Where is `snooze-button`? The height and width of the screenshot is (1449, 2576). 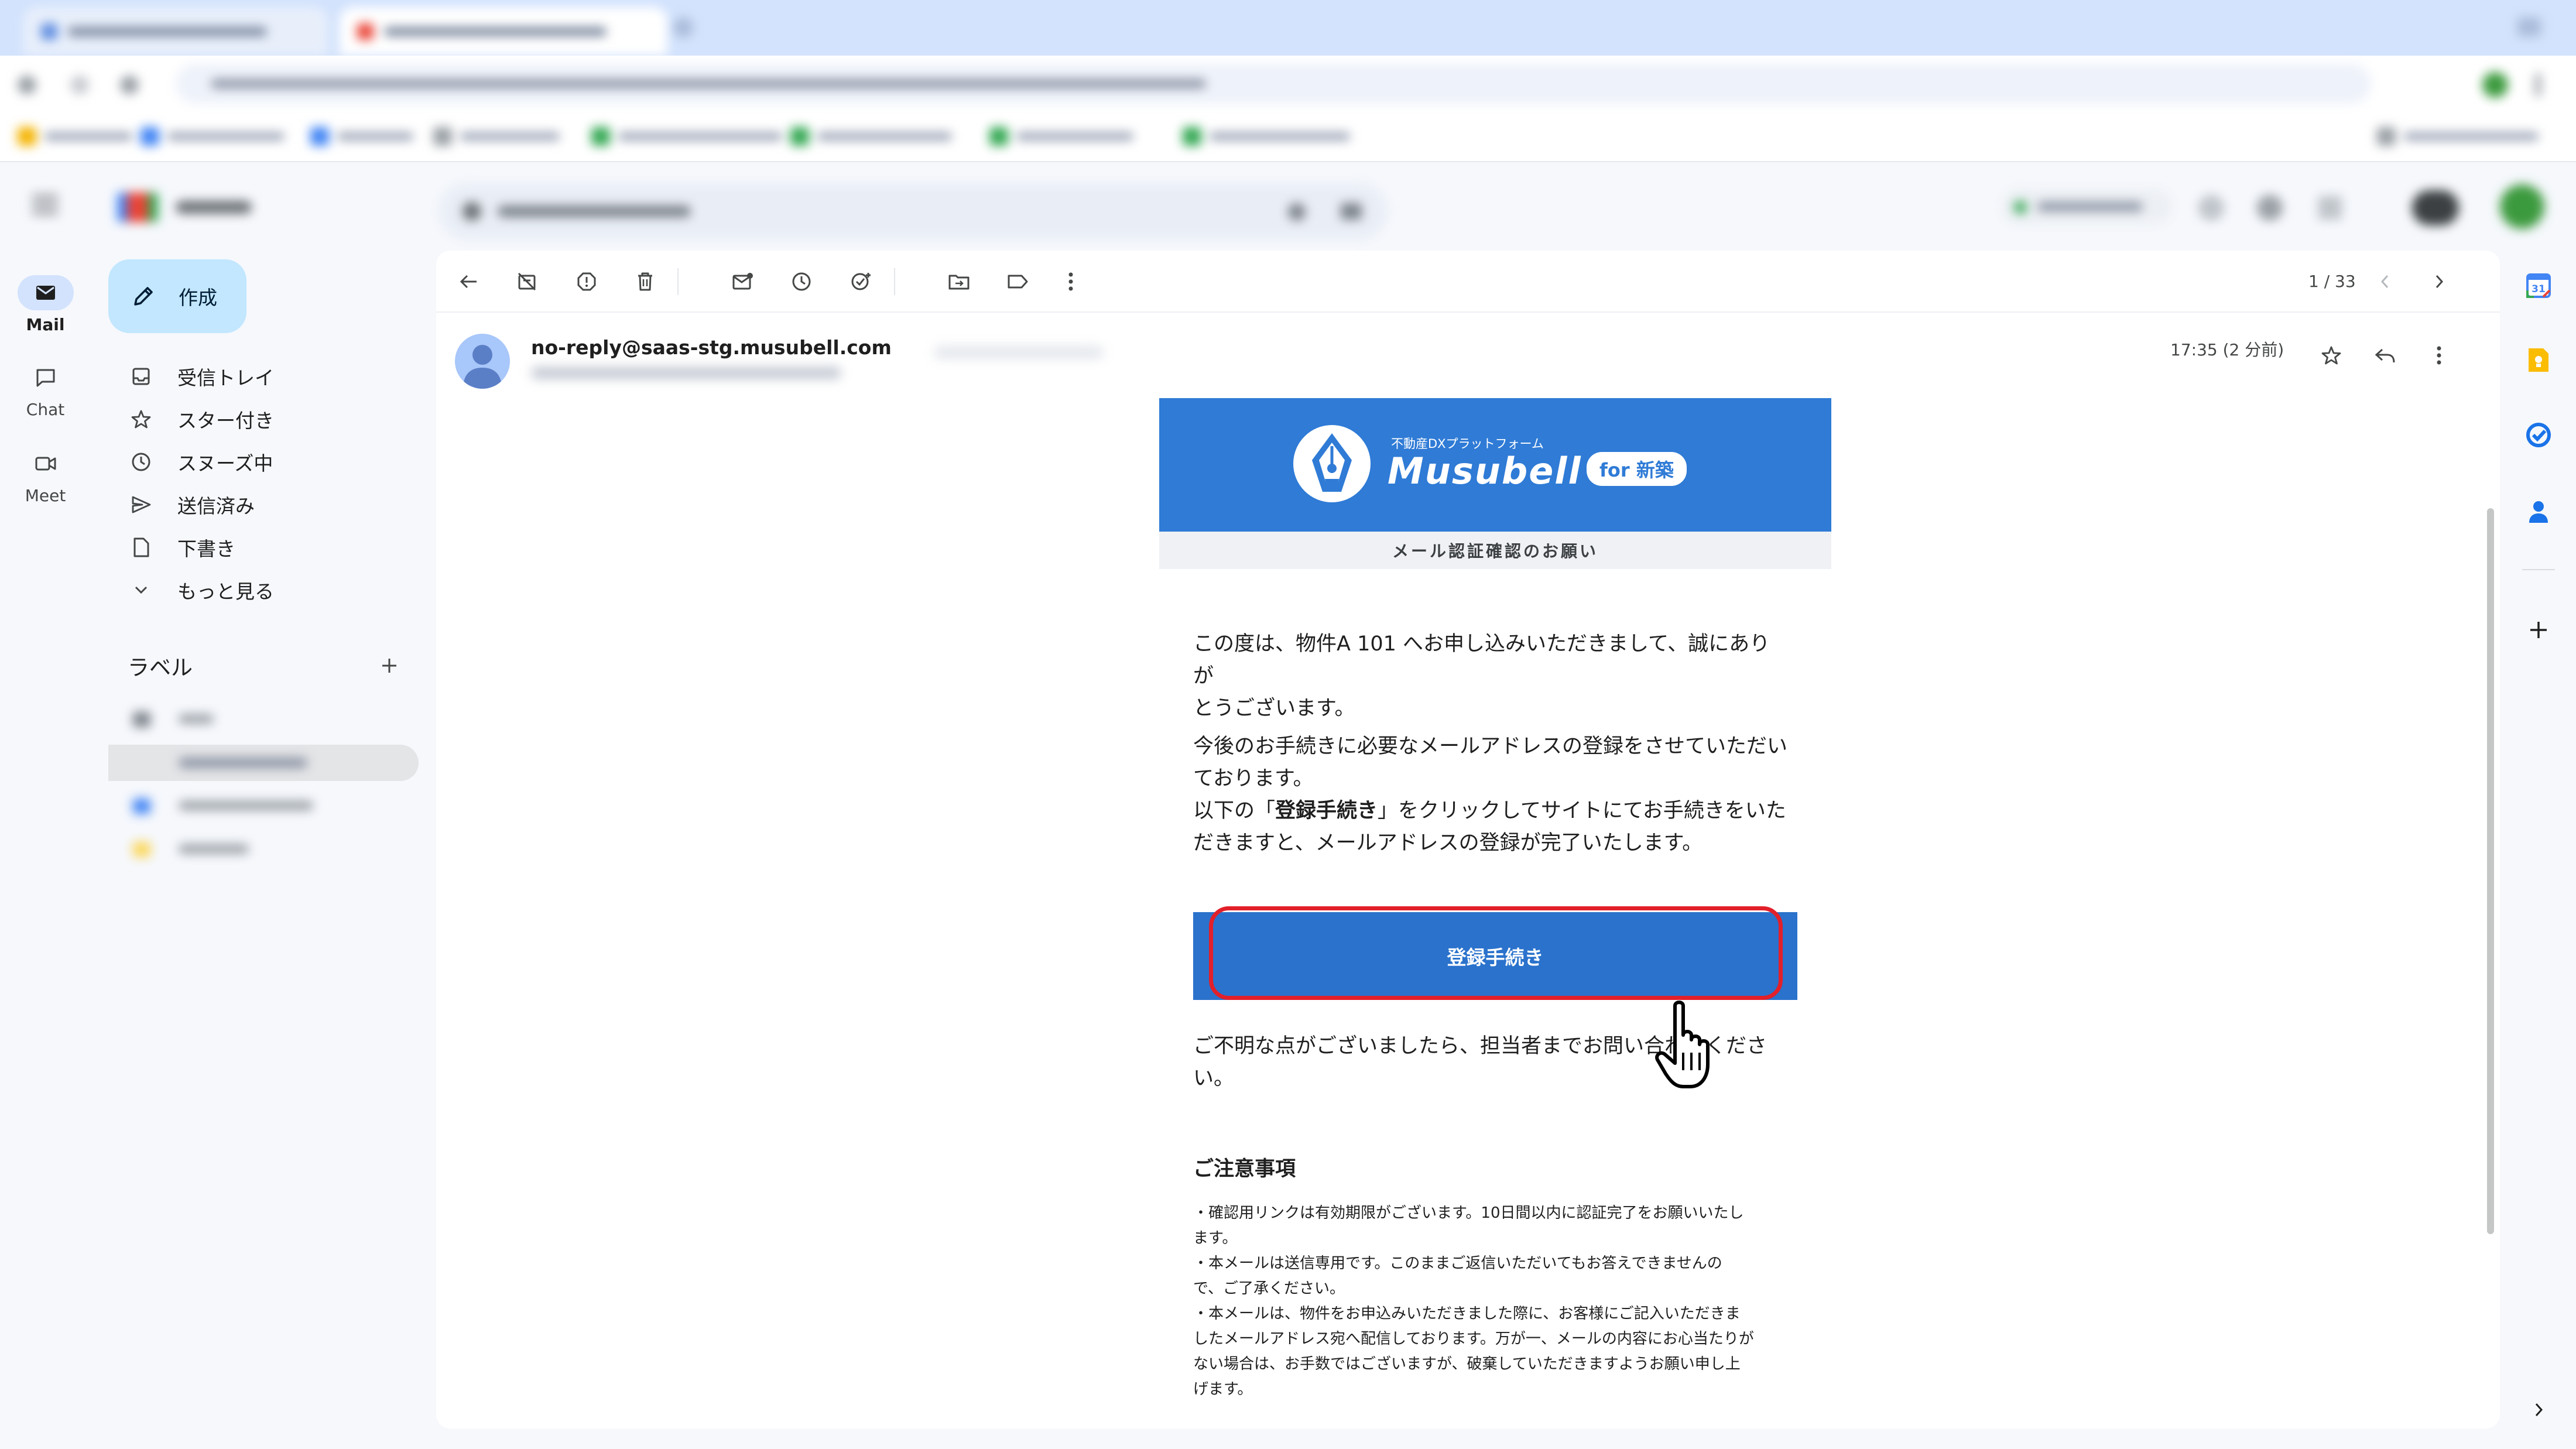
snooze-button is located at coordinates (801, 282).